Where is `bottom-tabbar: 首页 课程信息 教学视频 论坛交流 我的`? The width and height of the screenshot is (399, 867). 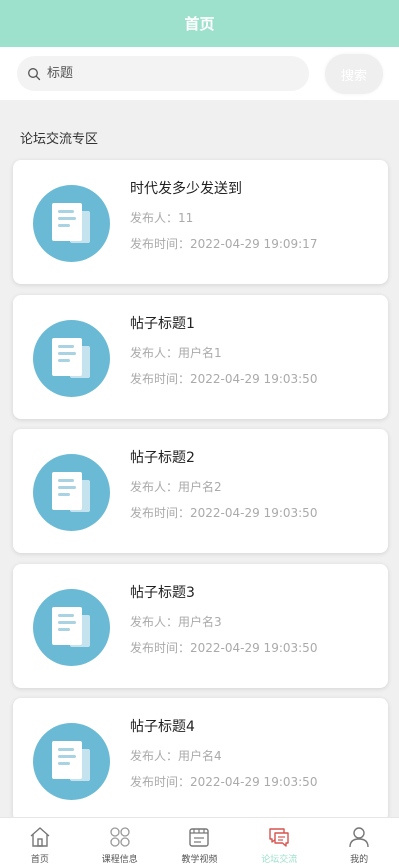 bottom-tabbar: 首页 课程信息 教学视频 论坛交流 我的 is located at coordinates (199, 842).